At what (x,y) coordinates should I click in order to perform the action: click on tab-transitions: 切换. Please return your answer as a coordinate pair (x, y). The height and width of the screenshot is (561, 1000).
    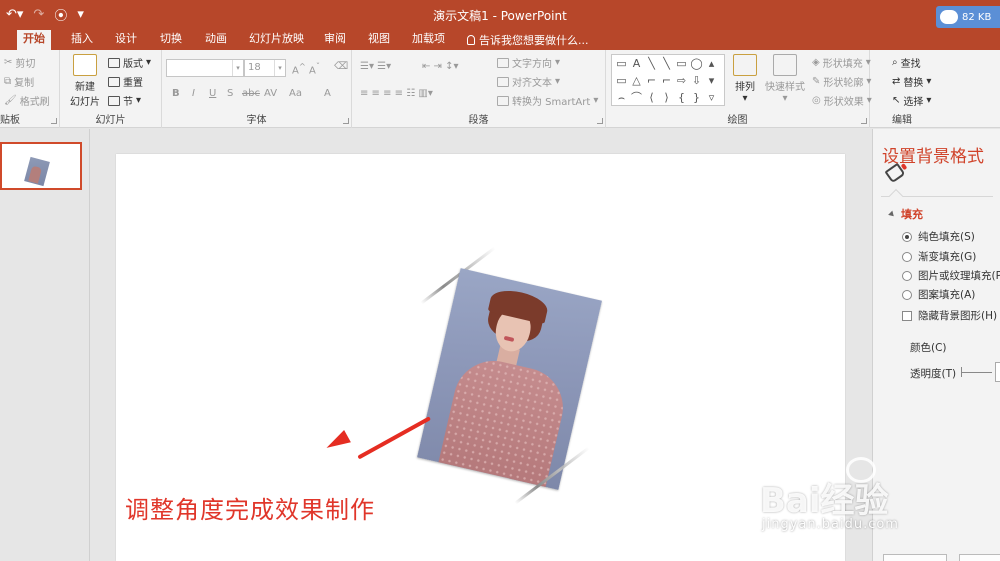
    Looking at the image, I should click on (171, 40).